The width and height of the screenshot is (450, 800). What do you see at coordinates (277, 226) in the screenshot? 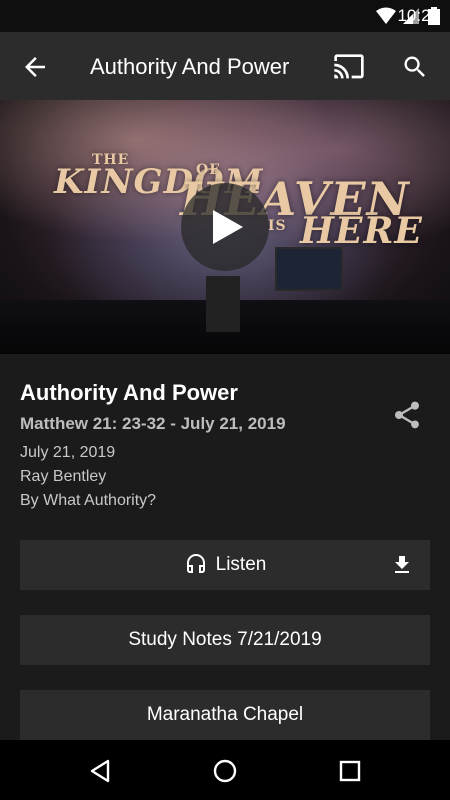
I see `artwork-text: IS` at bounding box center [277, 226].